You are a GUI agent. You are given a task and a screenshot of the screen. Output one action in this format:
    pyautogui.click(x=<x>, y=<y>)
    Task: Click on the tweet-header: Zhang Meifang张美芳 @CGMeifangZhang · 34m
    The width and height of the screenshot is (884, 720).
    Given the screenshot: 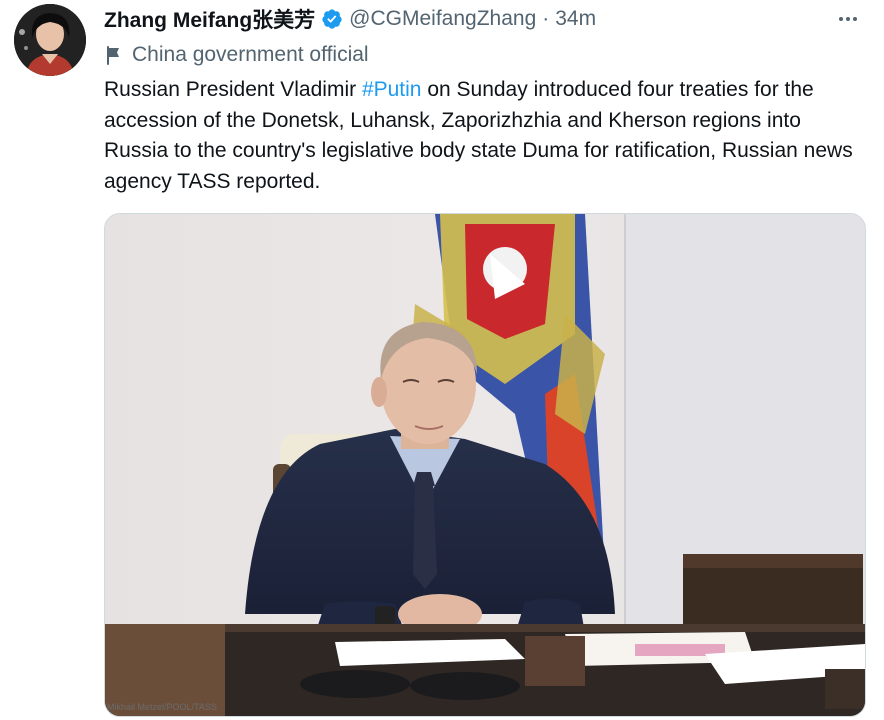 What is the action you would take?
    pyautogui.click(x=350, y=19)
    